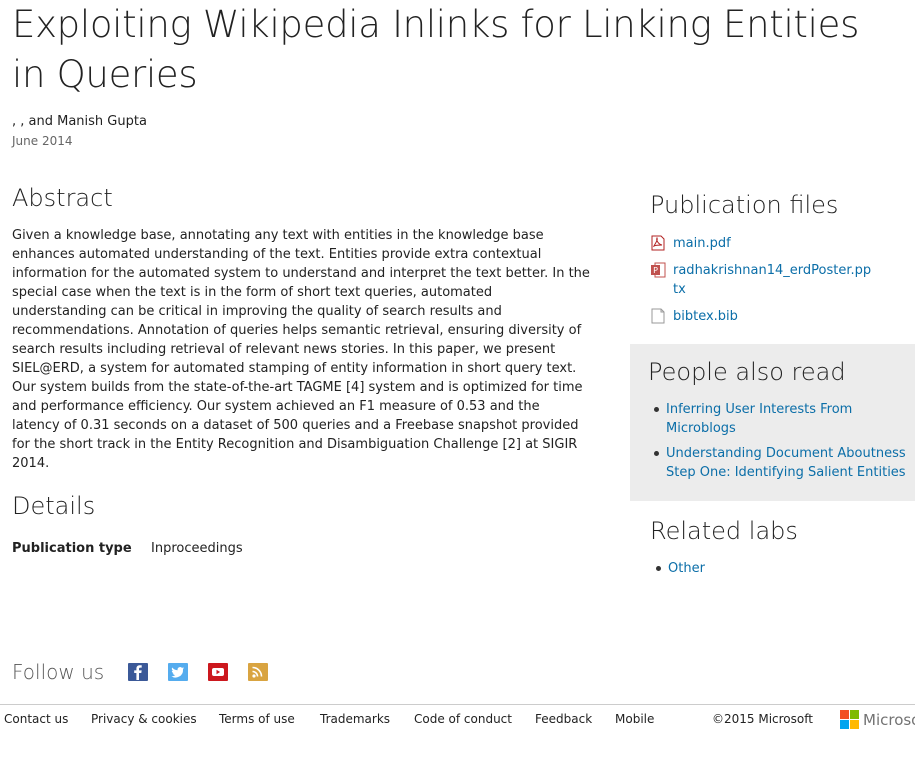 The width and height of the screenshot is (915, 770). What do you see at coordinates (634, 719) in the screenshot?
I see `footer-link-mobile: Mobile` at bounding box center [634, 719].